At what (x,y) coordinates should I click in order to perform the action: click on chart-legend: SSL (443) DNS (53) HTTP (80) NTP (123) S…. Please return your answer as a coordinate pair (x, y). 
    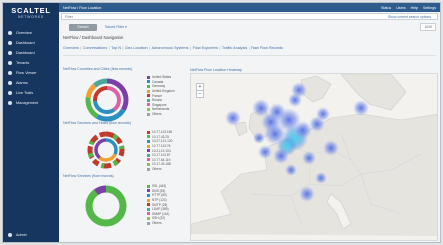
    Looking at the image, I should click on (158, 204).